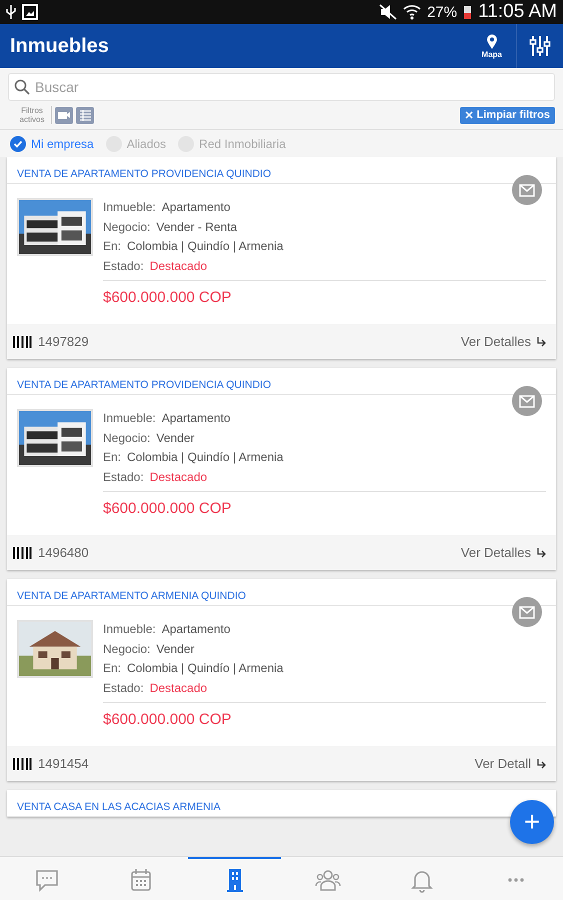  Describe the element at coordinates (532, 822) in the screenshot. I see `add-button: +` at that location.